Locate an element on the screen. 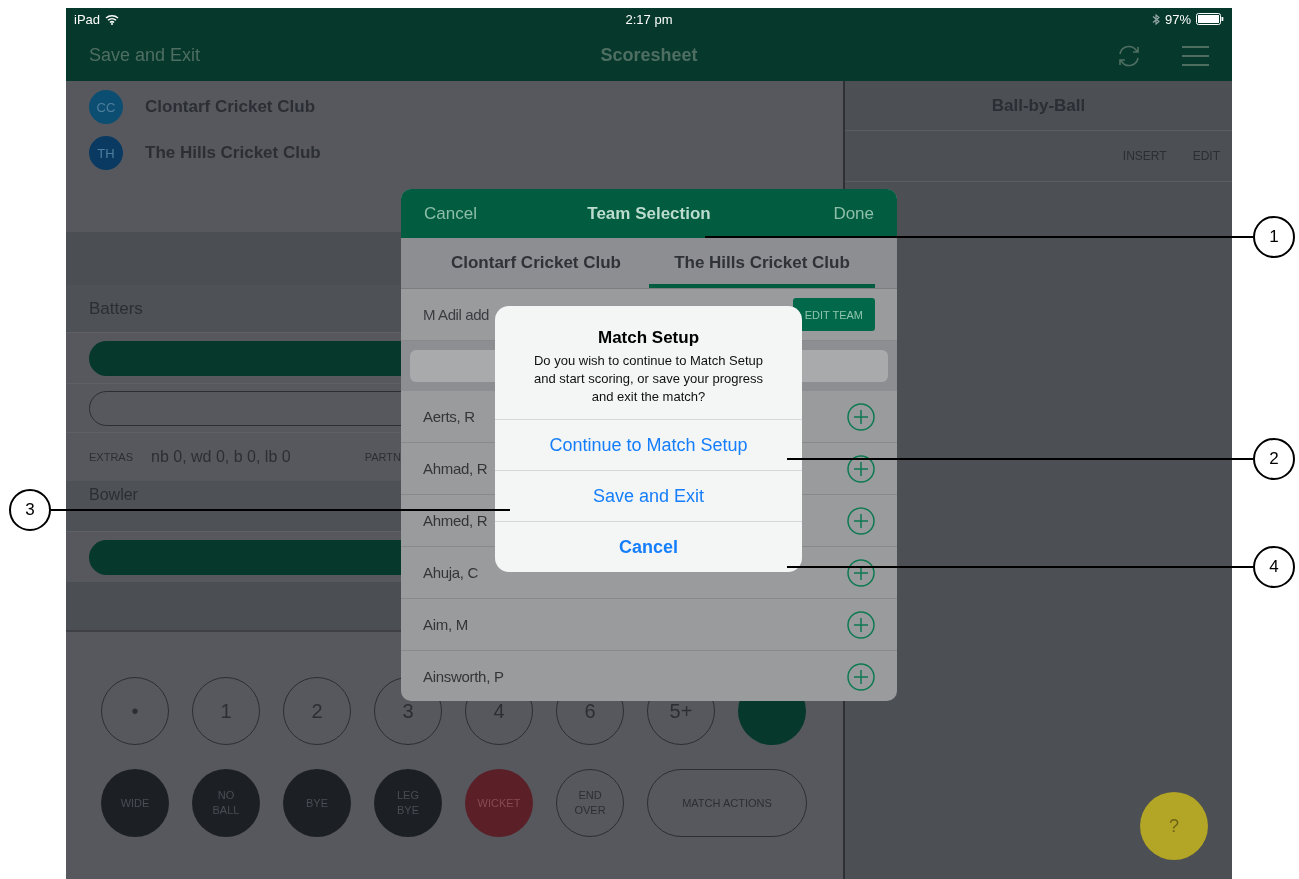 This screenshot has width=1299, height=879. player-name: Ahuja, C is located at coordinates (451, 572).